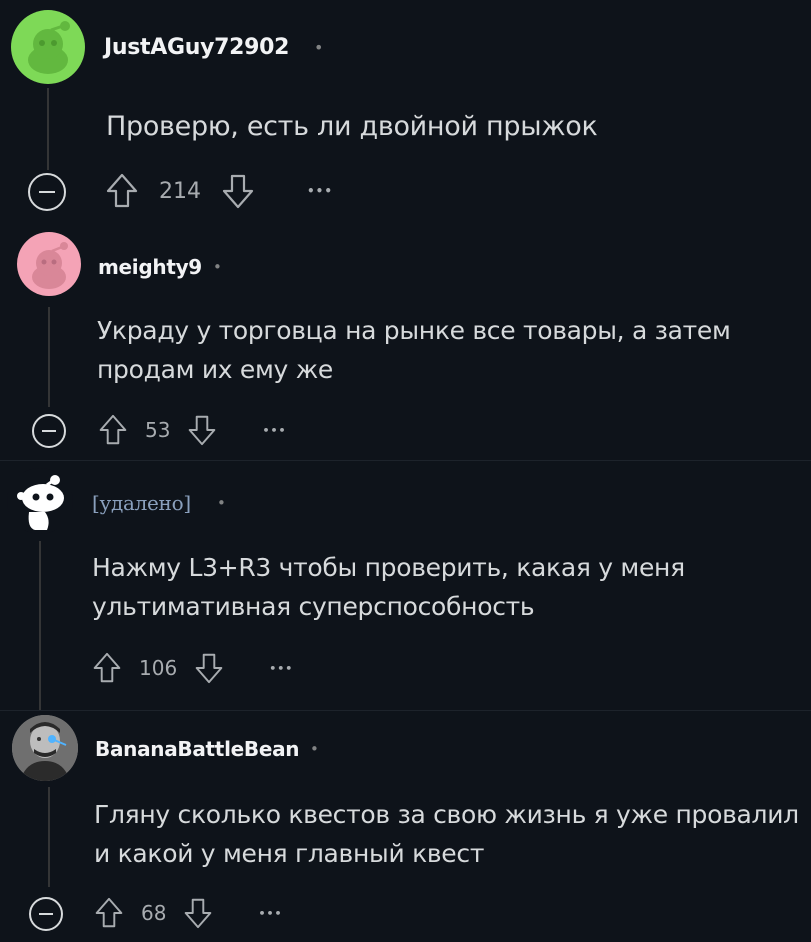 The width and height of the screenshot is (811, 942). Describe the element at coordinates (219, 191) in the screenshot. I see `vote-bar: 214 •••` at that location.